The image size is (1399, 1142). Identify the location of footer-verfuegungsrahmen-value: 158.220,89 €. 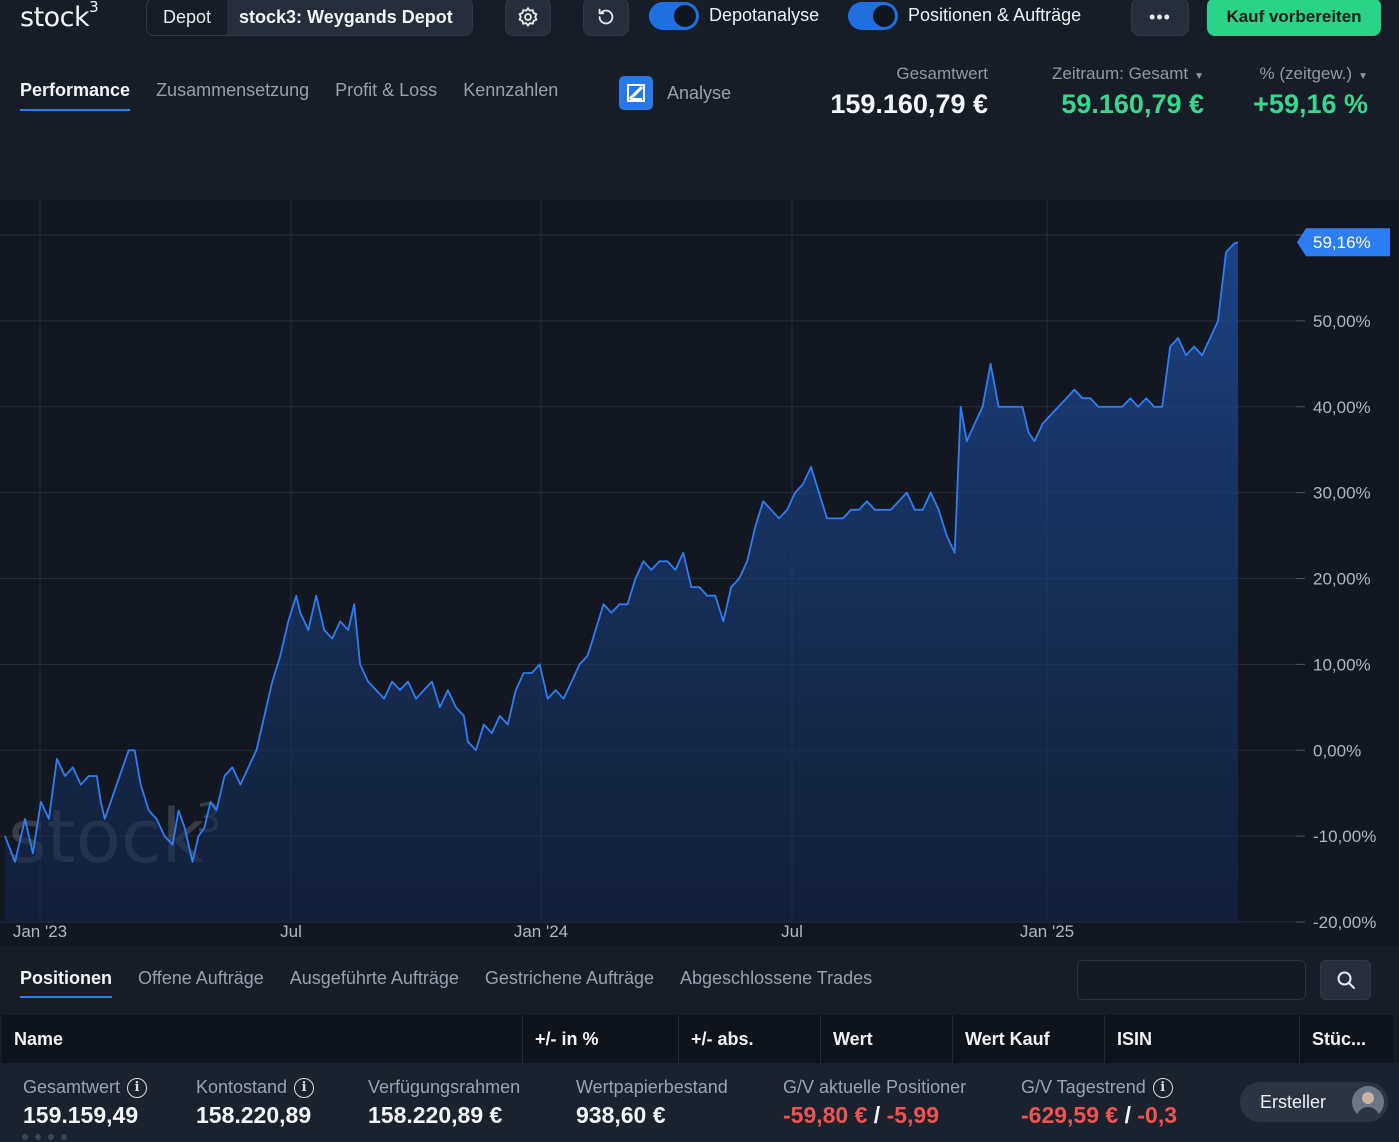
(435, 1115).